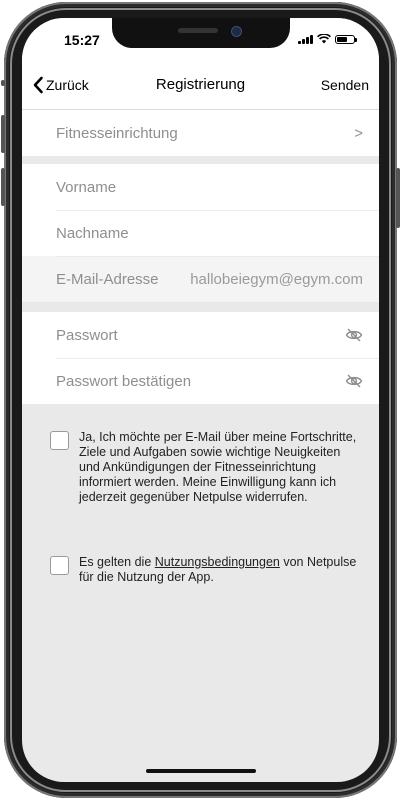 The image size is (401, 800). I want to click on wifi-icon, so click(324, 39).